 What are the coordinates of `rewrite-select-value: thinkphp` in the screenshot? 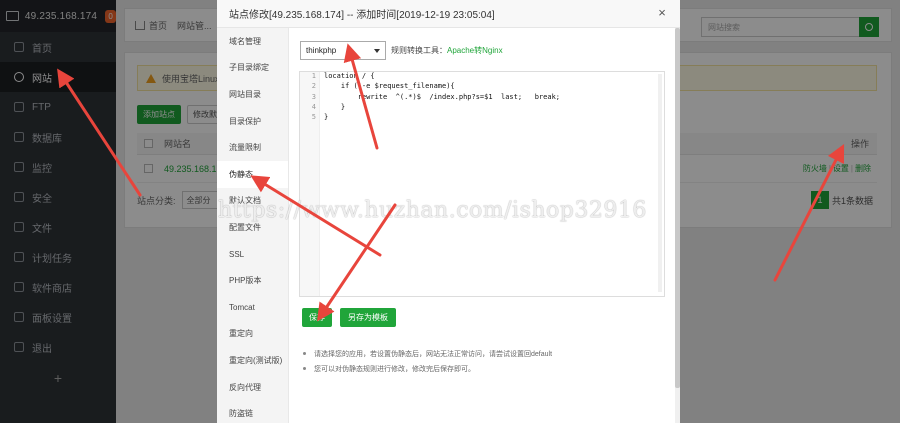 It's located at (321, 50).